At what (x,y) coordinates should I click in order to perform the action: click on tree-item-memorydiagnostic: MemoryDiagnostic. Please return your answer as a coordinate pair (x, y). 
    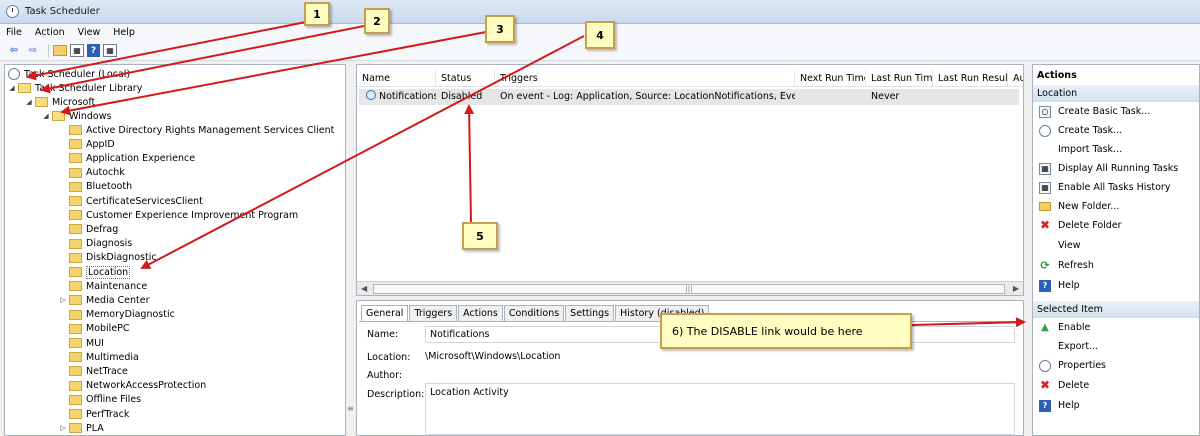
    Looking at the image, I should click on (117, 315).